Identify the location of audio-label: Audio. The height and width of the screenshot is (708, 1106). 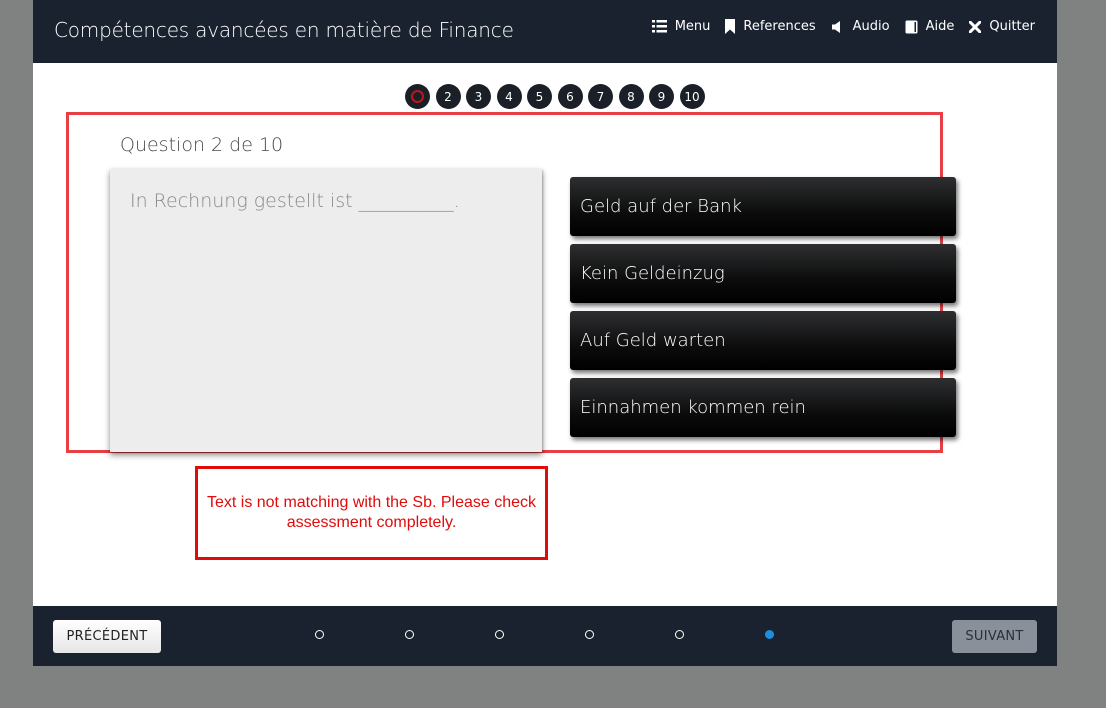
(871, 26).